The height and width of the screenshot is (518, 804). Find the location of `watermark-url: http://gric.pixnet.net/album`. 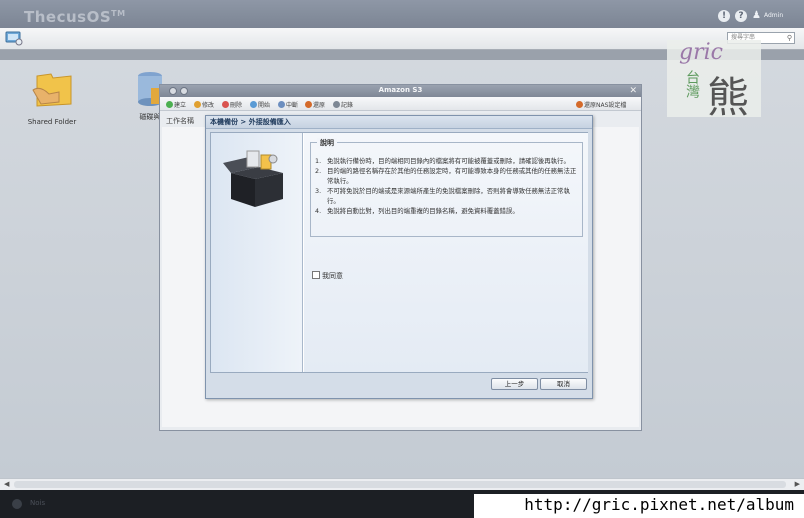

watermark-url: http://gric.pixnet.net/album is located at coordinates (639, 506).